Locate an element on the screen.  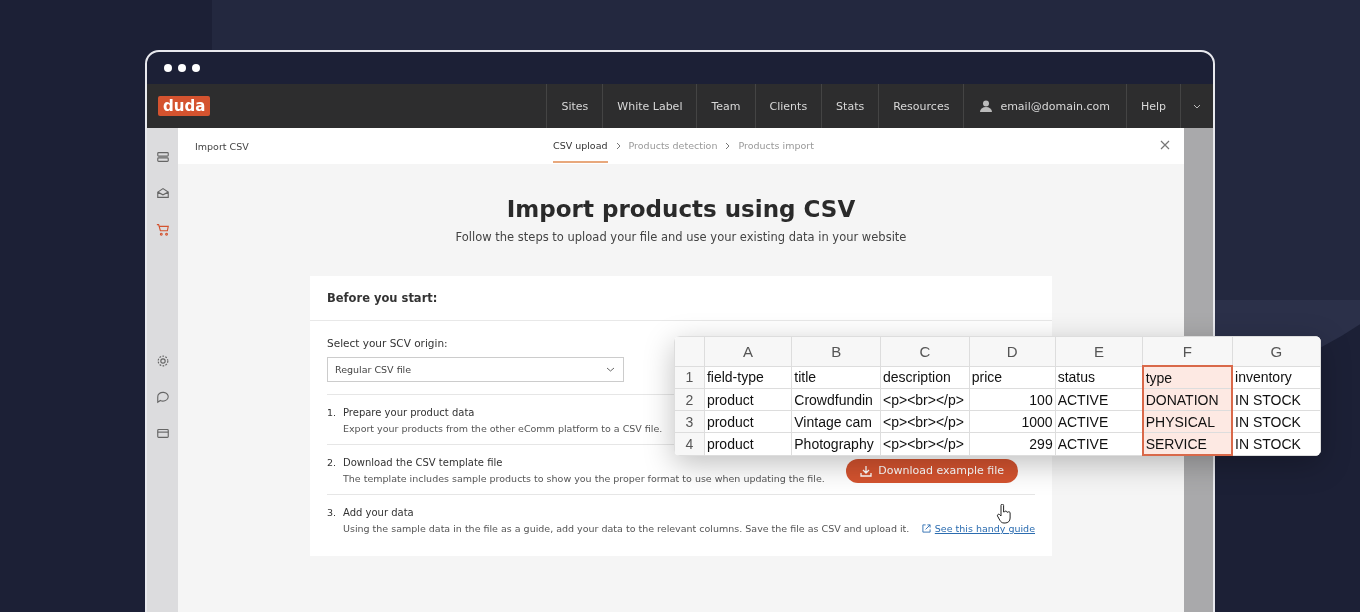
table-cell: PHYSICAL is located at coordinates (1187, 421).